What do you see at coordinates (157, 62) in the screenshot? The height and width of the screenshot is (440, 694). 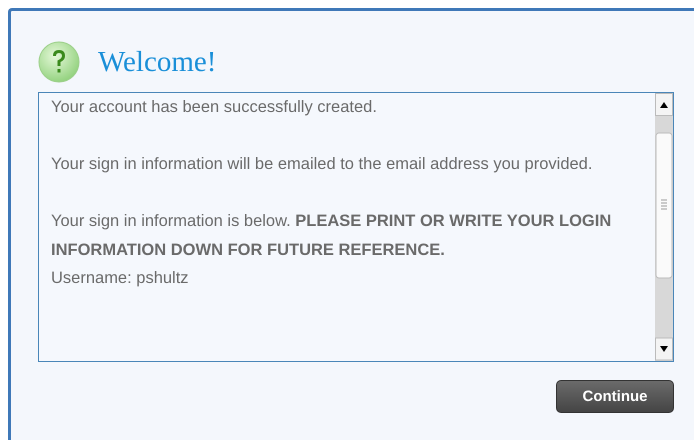 I see `dialog-title: Welcome!` at bounding box center [157, 62].